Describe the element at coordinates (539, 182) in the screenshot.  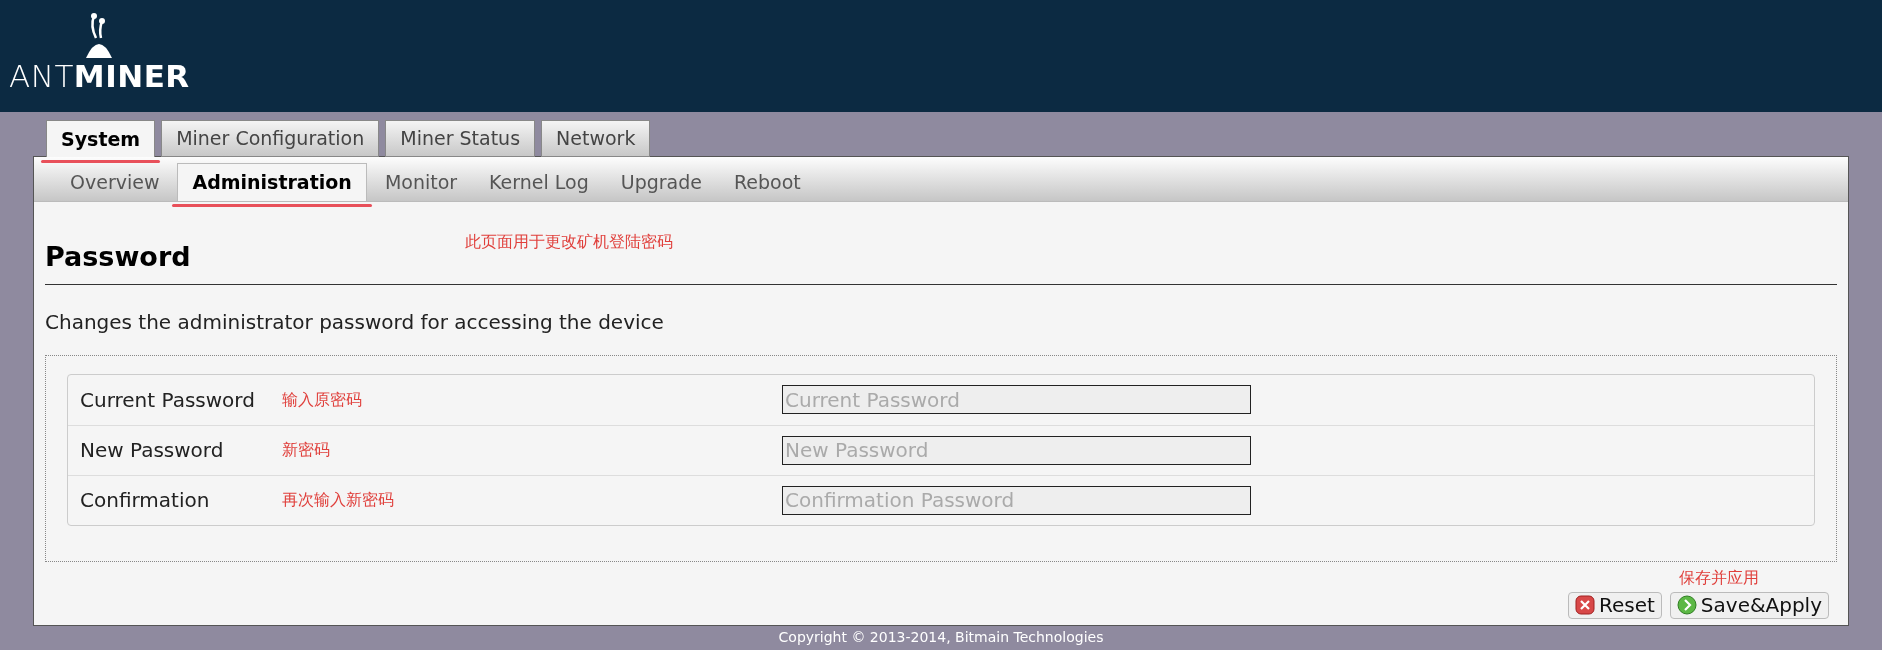
I see `subtab: Kernel Log` at that location.